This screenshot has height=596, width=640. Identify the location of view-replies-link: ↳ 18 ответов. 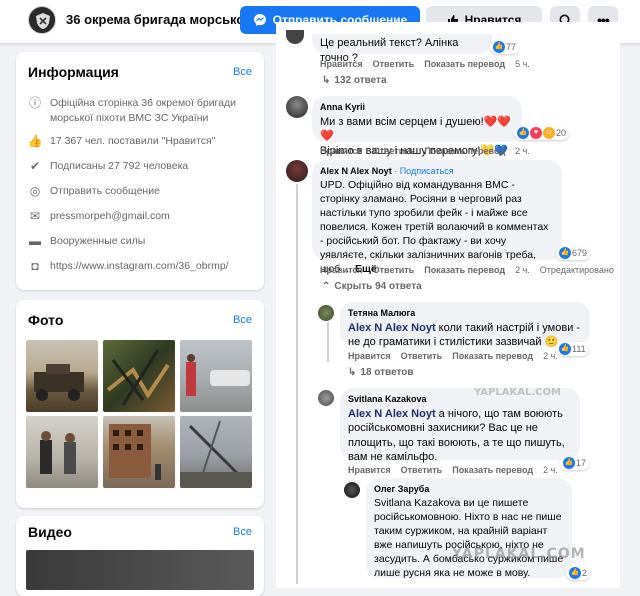
(381, 372).